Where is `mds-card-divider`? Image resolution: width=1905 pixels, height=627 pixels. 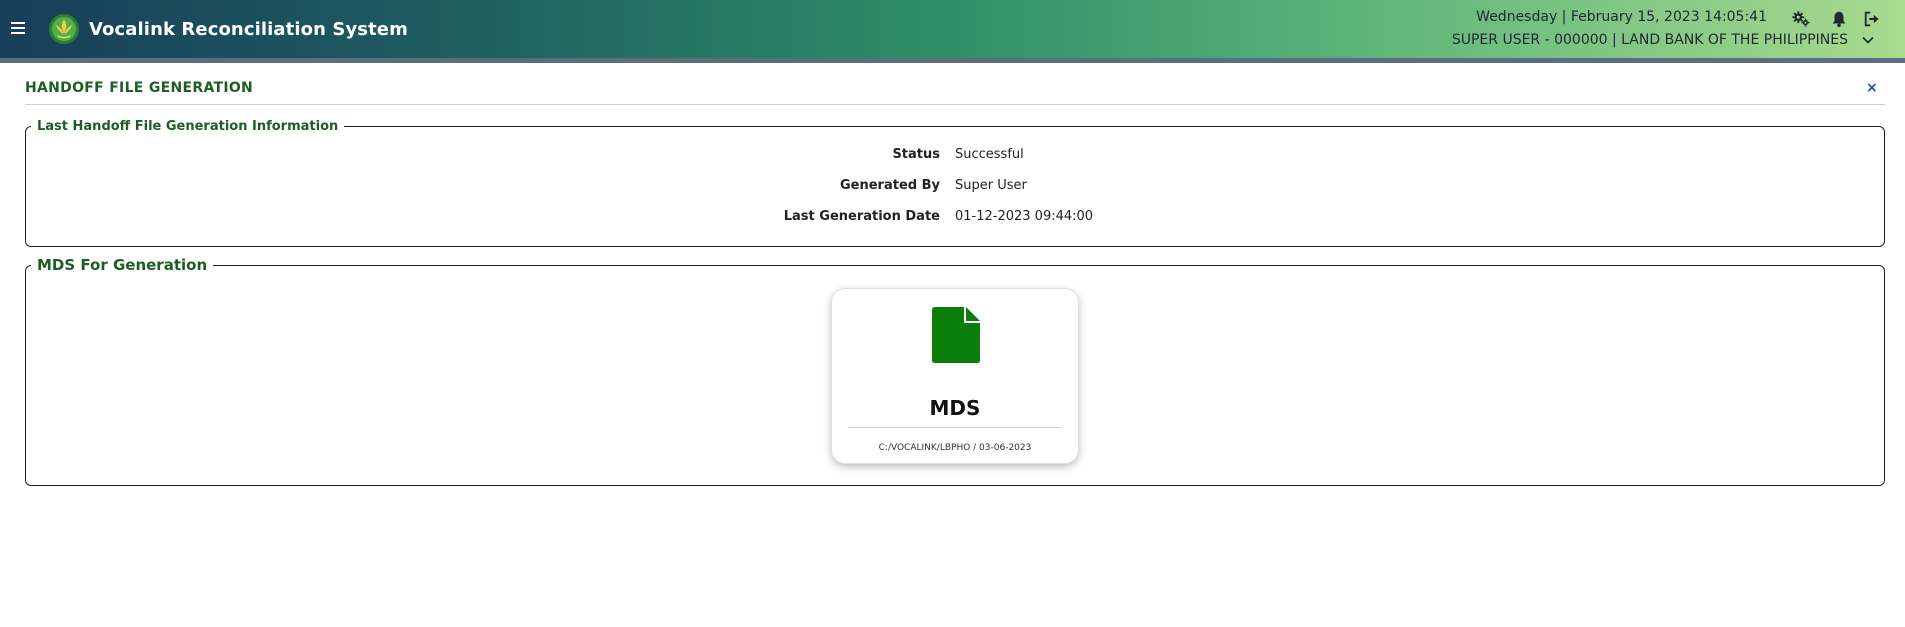
mds-card-divider is located at coordinates (955, 427).